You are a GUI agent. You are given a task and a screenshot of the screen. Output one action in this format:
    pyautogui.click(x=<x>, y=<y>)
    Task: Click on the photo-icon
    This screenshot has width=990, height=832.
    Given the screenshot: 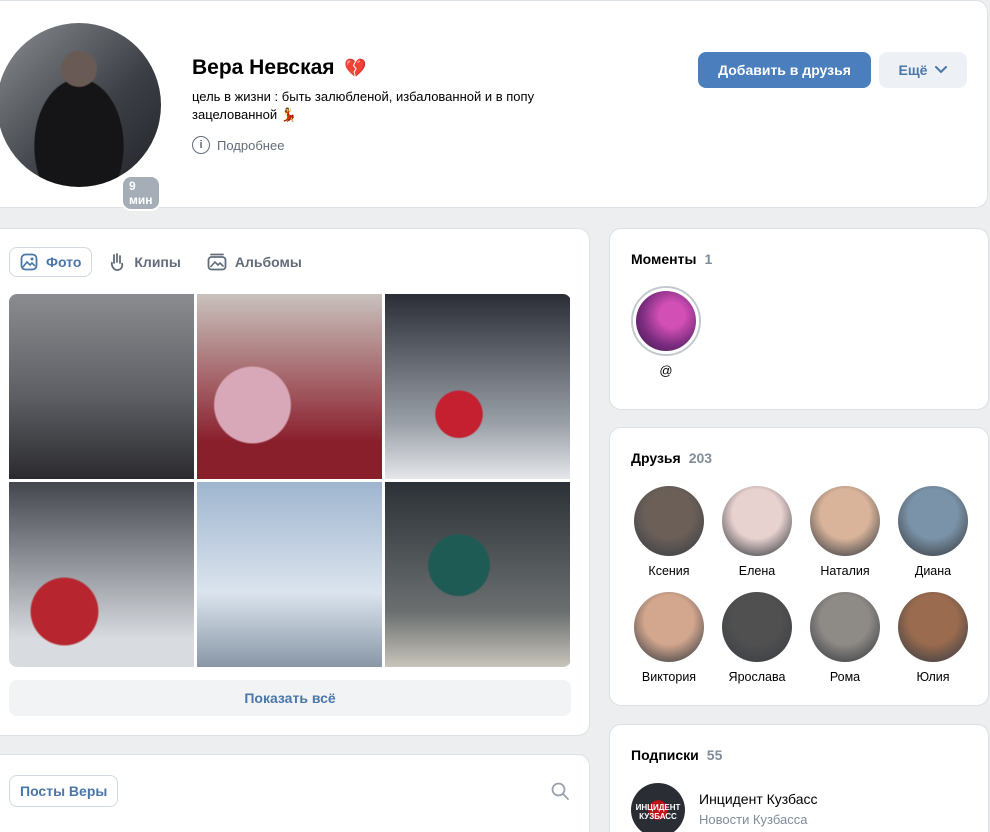 What is the action you would take?
    pyautogui.click(x=29, y=262)
    